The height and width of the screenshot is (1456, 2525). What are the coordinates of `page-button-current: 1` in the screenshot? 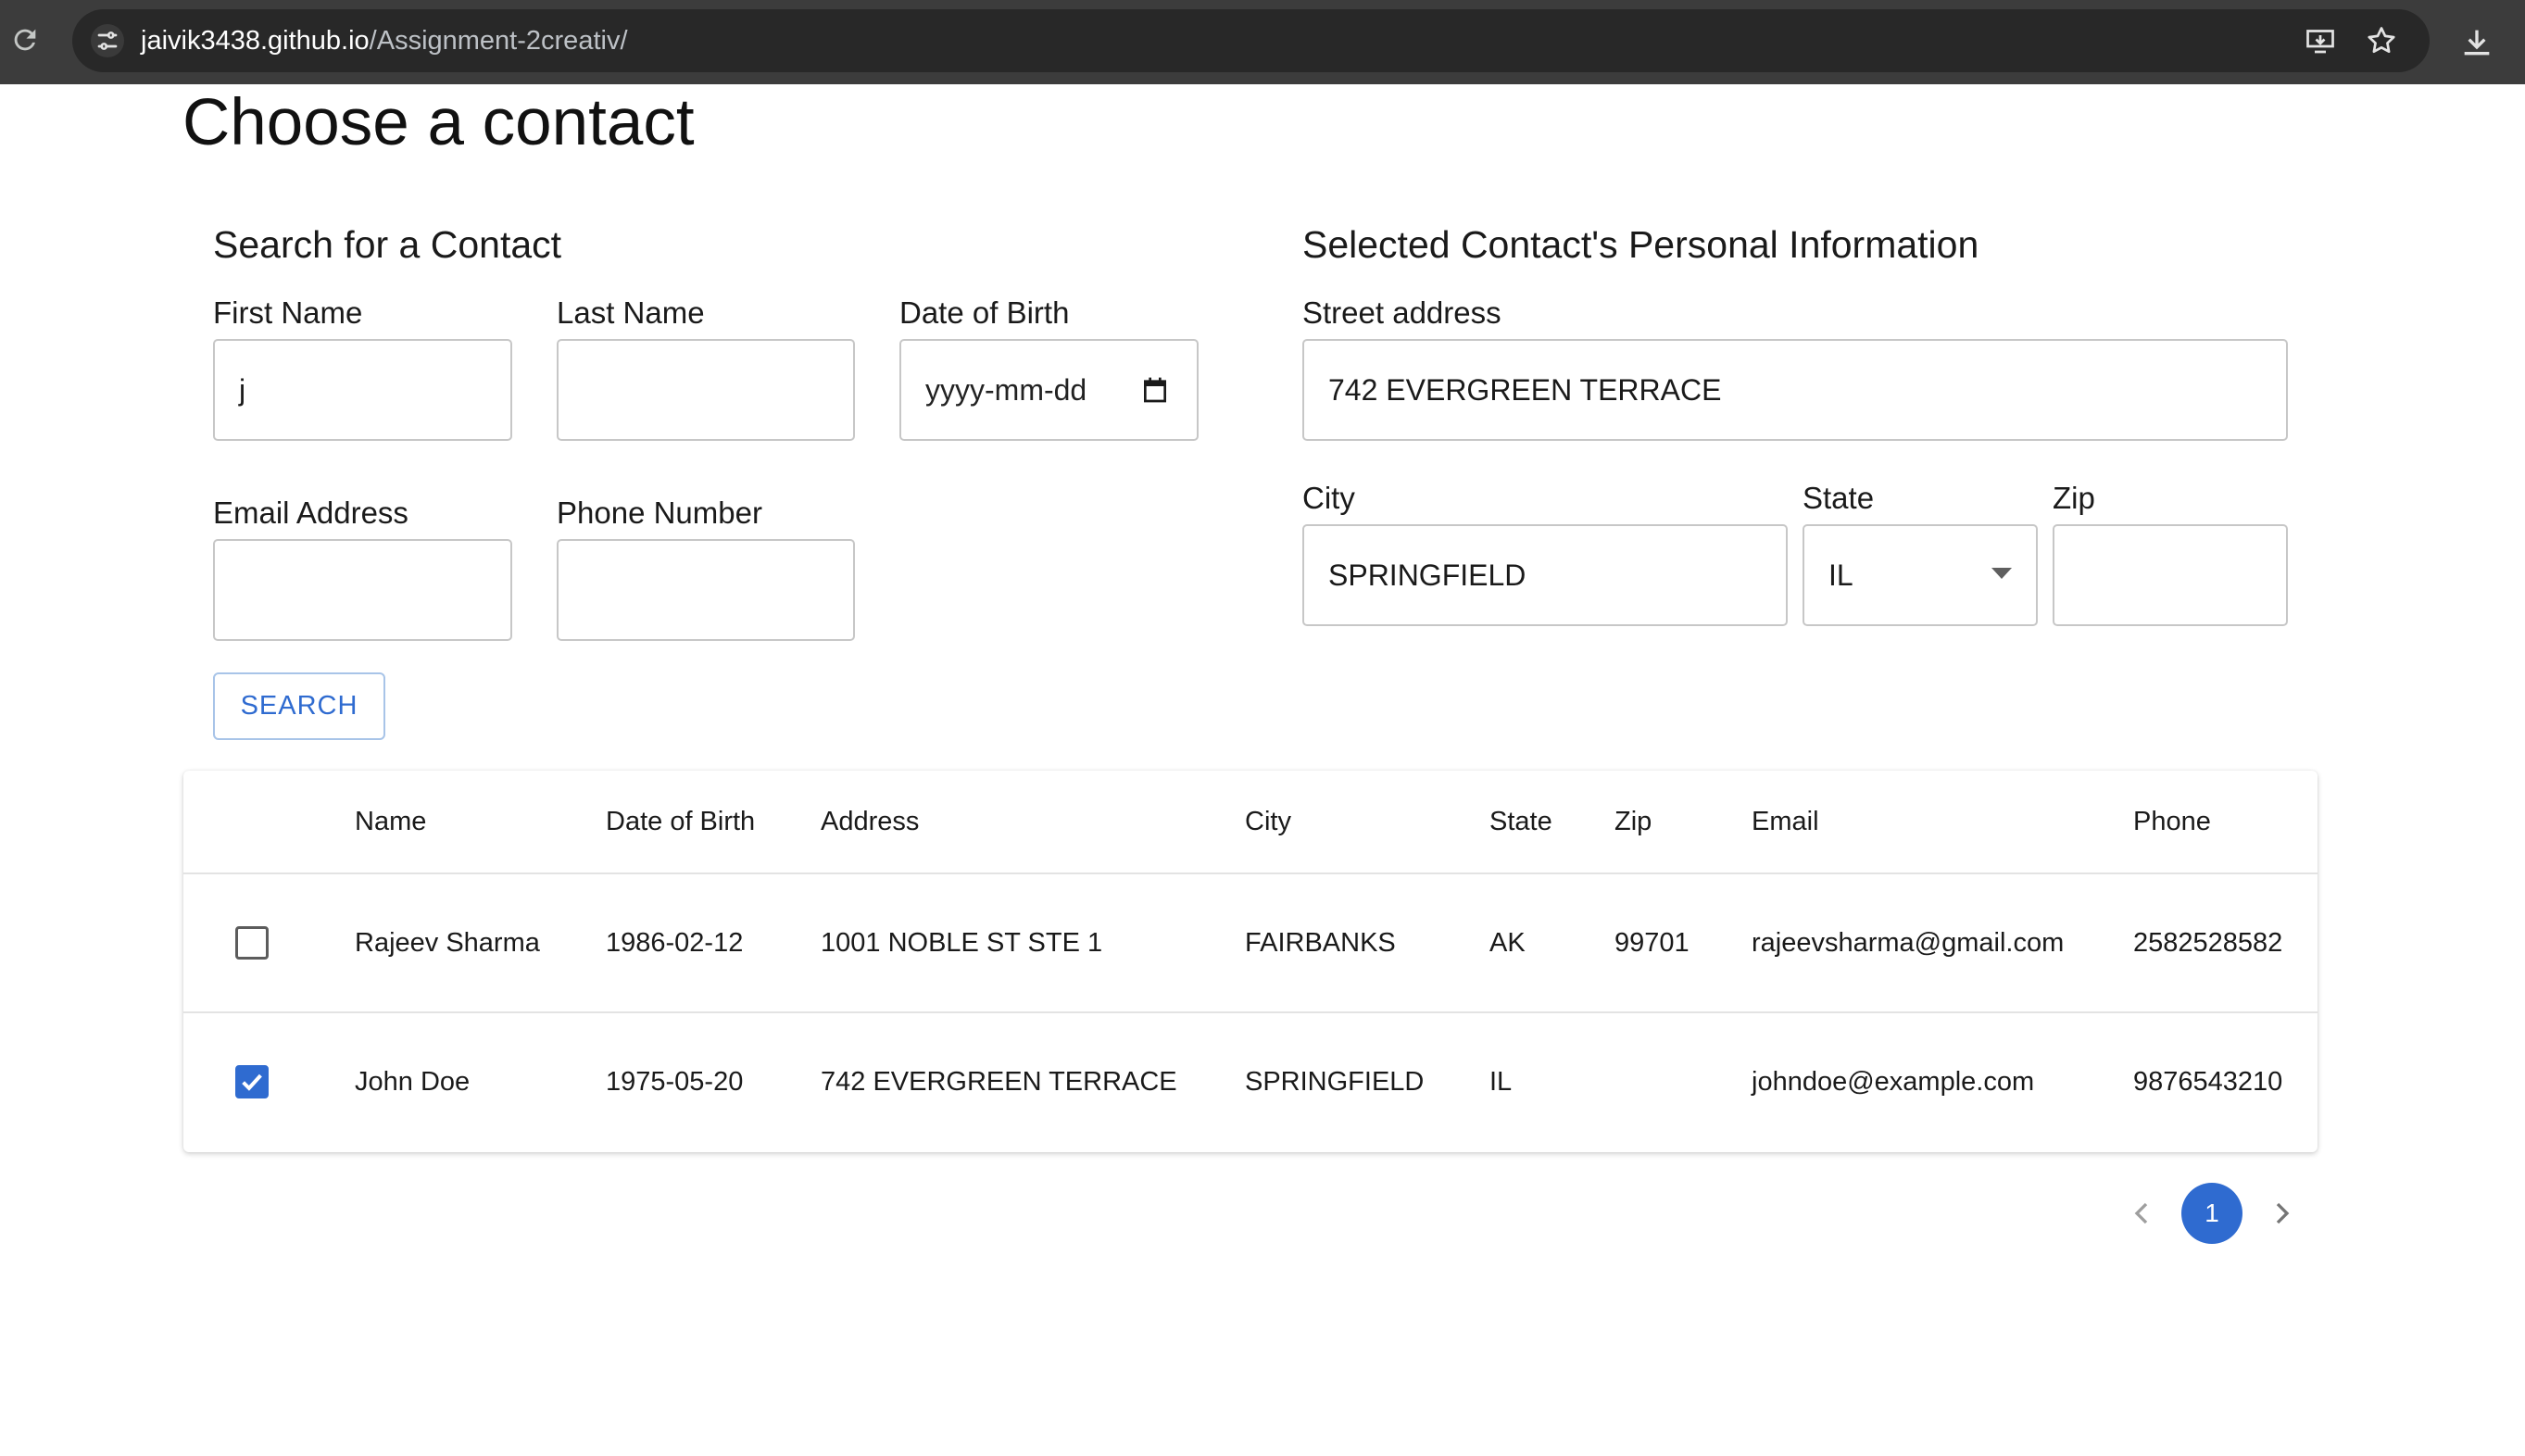 It's located at (2211, 1213).